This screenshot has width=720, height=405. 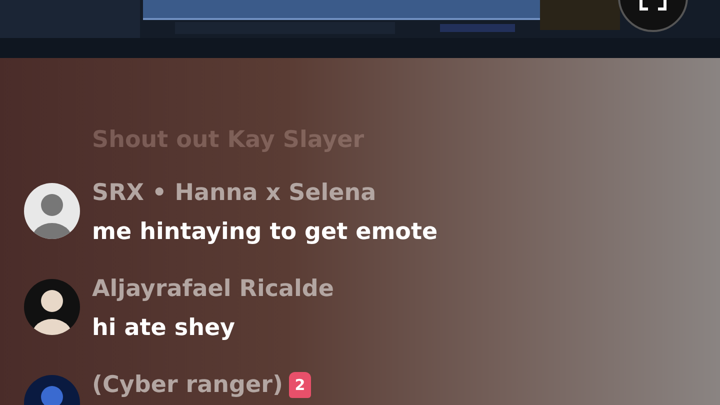 I want to click on comment-text: me hintaying to get emote, so click(x=265, y=232).